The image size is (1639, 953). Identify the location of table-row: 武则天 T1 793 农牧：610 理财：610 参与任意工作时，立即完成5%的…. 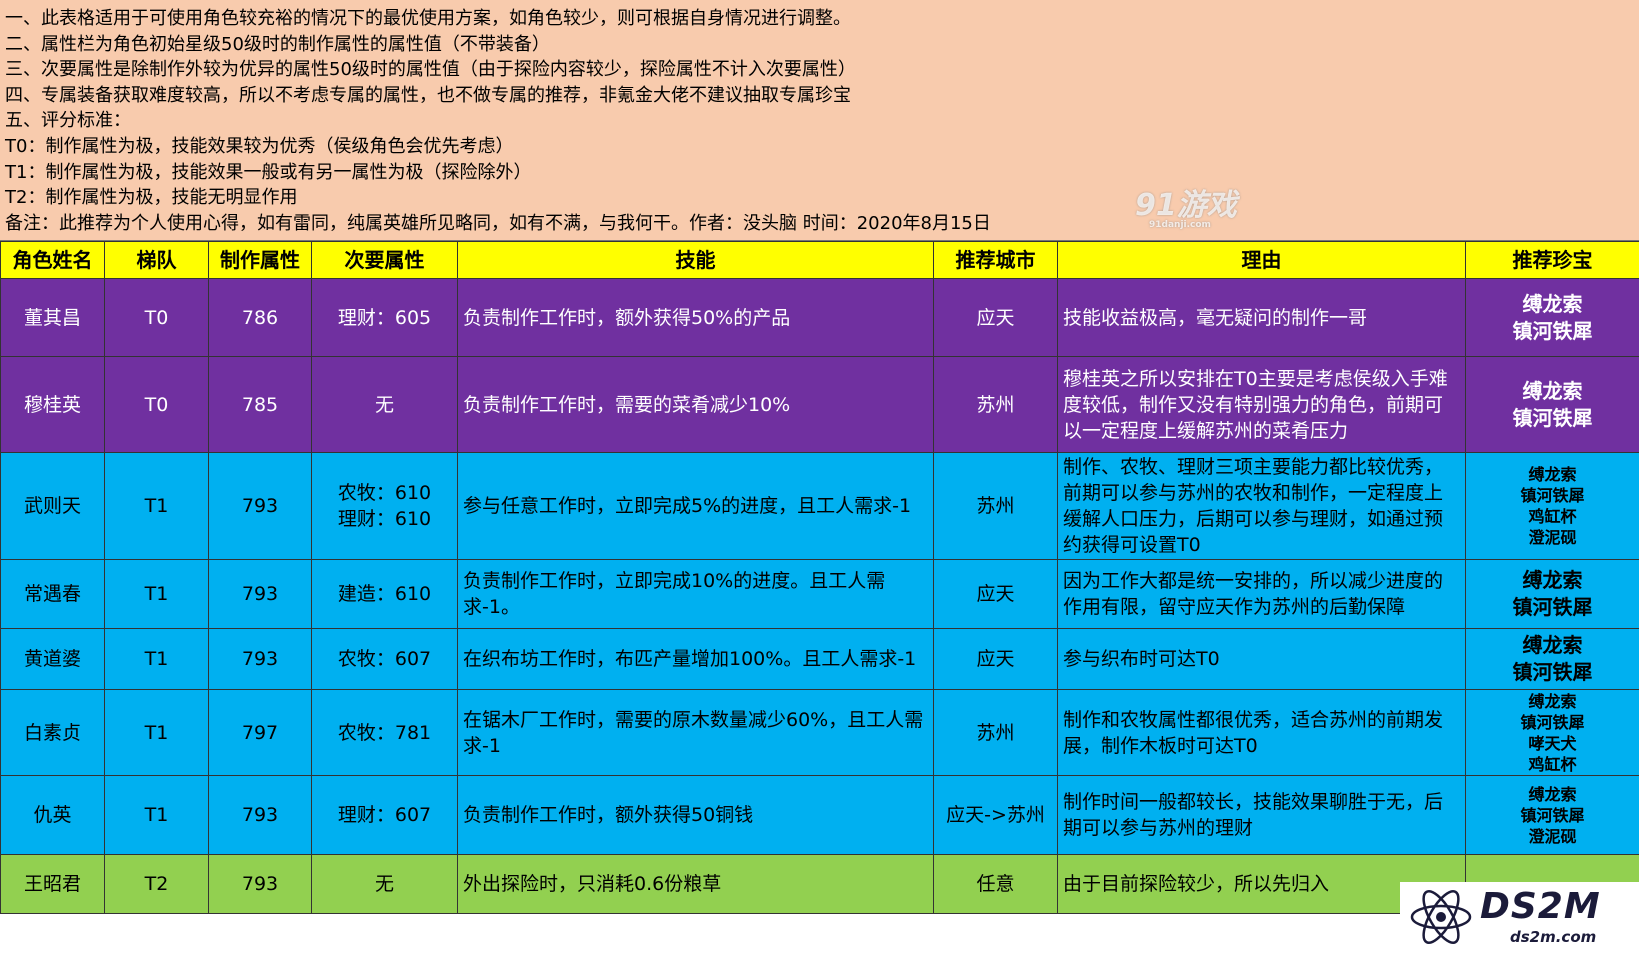
(819, 506).